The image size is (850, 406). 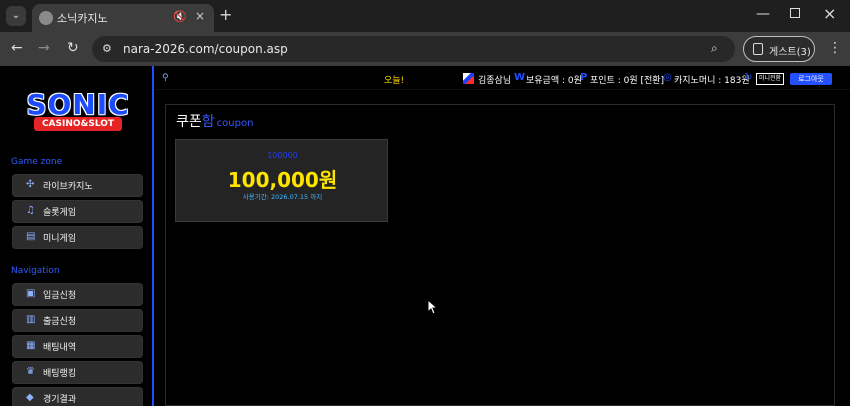 What do you see at coordinates (712, 81) in the screenshot?
I see `casino-money-text: 카지노머니 : 183원` at bounding box center [712, 81].